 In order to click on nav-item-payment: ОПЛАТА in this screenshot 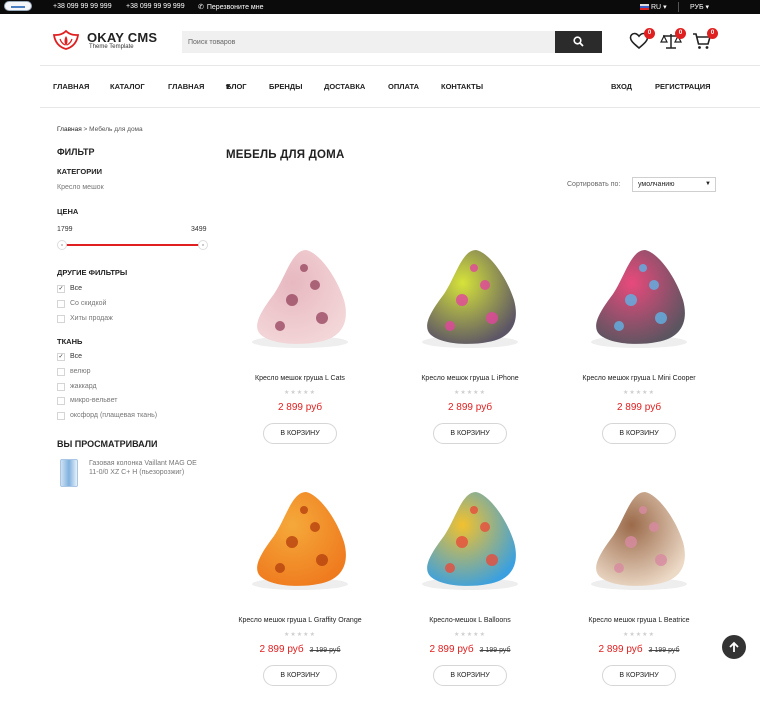, I will do `click(403, 86)`.